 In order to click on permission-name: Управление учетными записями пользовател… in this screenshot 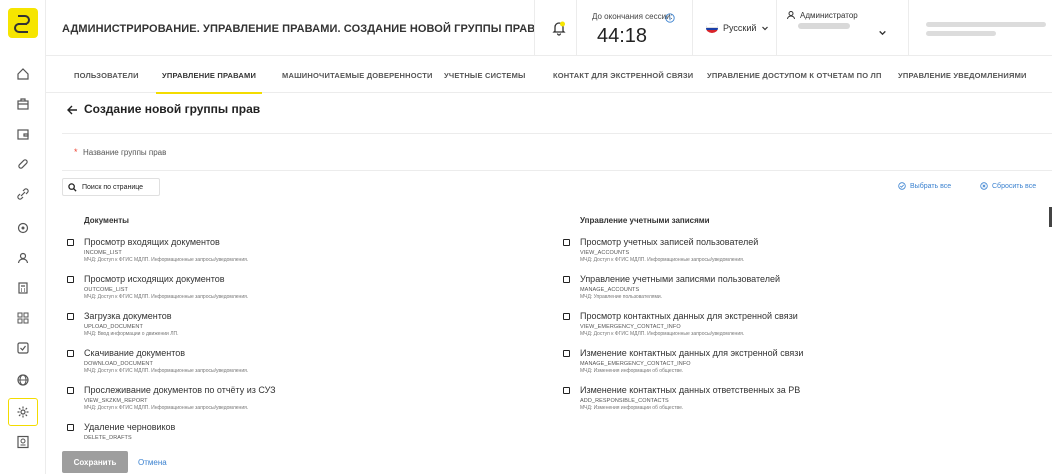, I will do `click(680, 279)`.